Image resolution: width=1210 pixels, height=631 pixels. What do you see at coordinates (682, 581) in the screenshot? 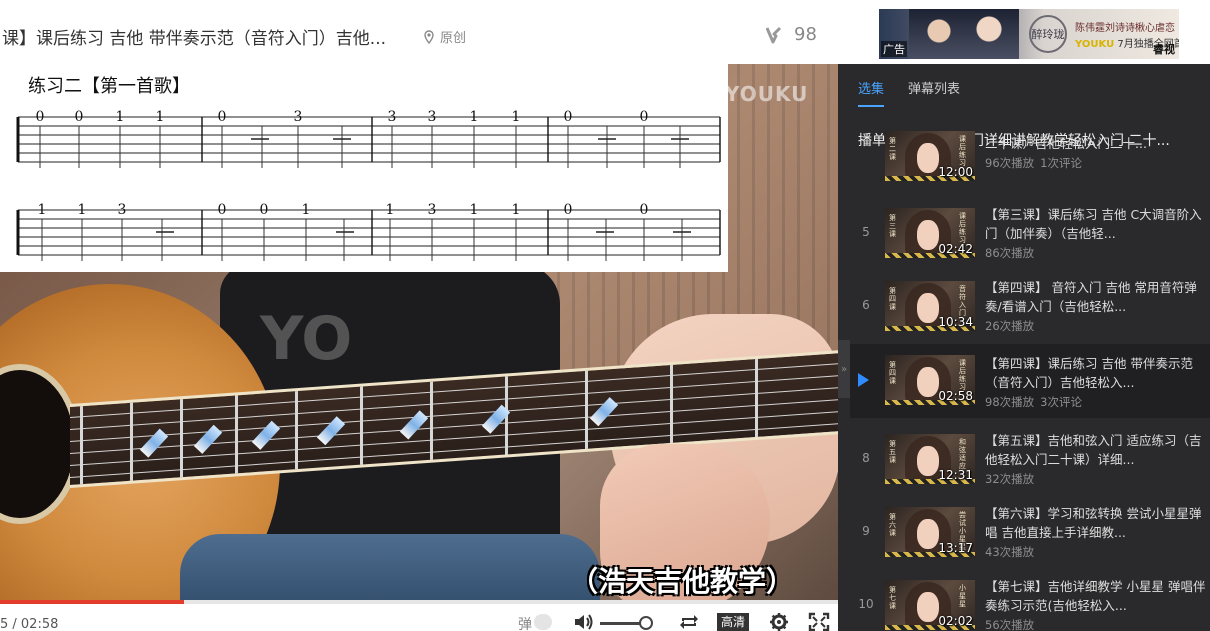
I see `video-caption: （浩天吉他教学）` at bounding box center [682, 581].